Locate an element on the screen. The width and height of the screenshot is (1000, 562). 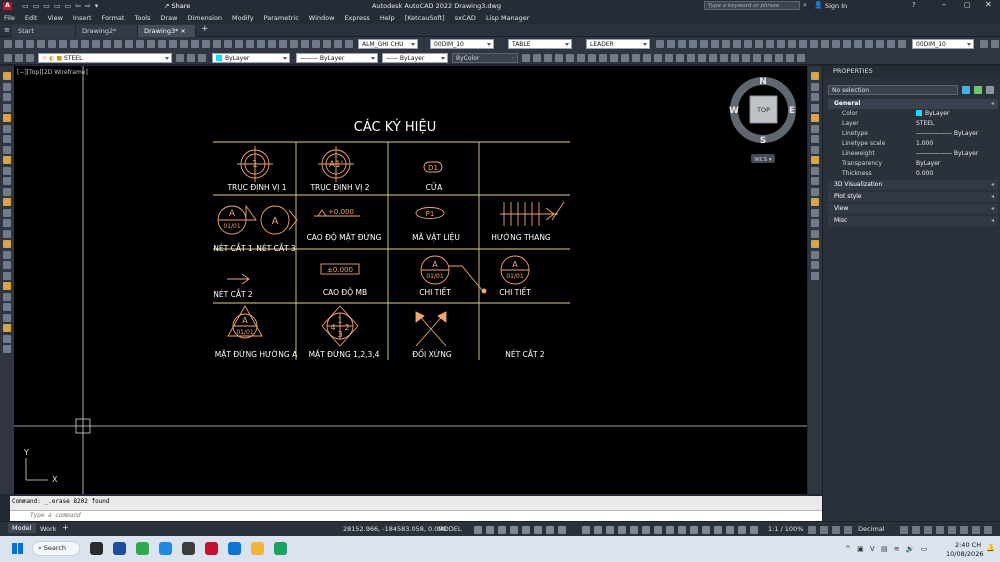
minimize-button: – is located at coordinates (944, 4).